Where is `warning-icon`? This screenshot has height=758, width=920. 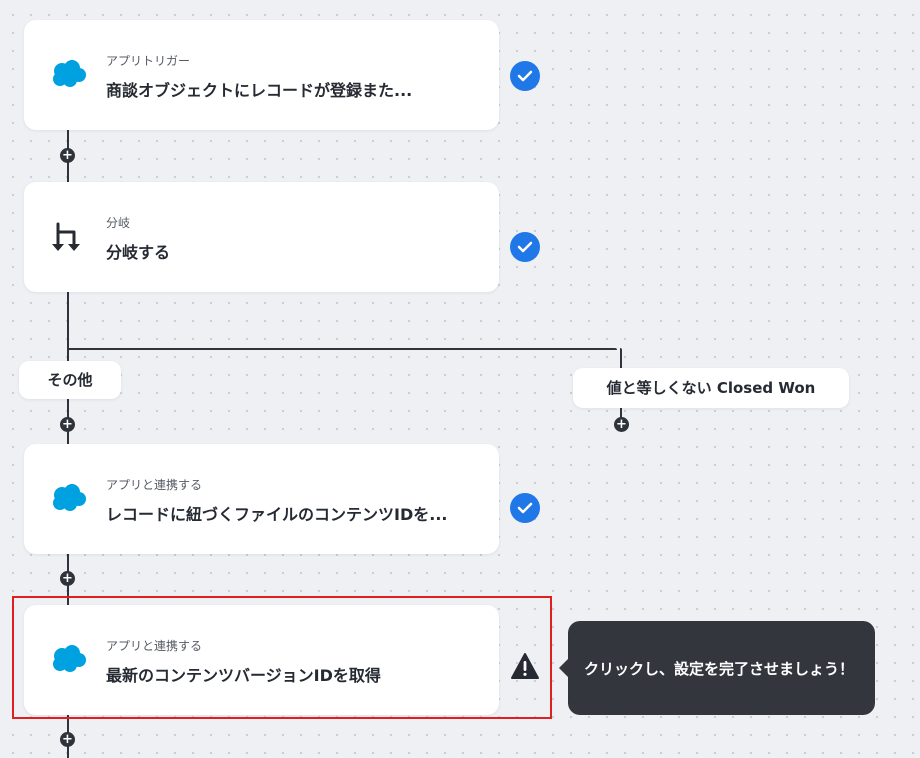
warning-icon is located at coordinates (525, 666).